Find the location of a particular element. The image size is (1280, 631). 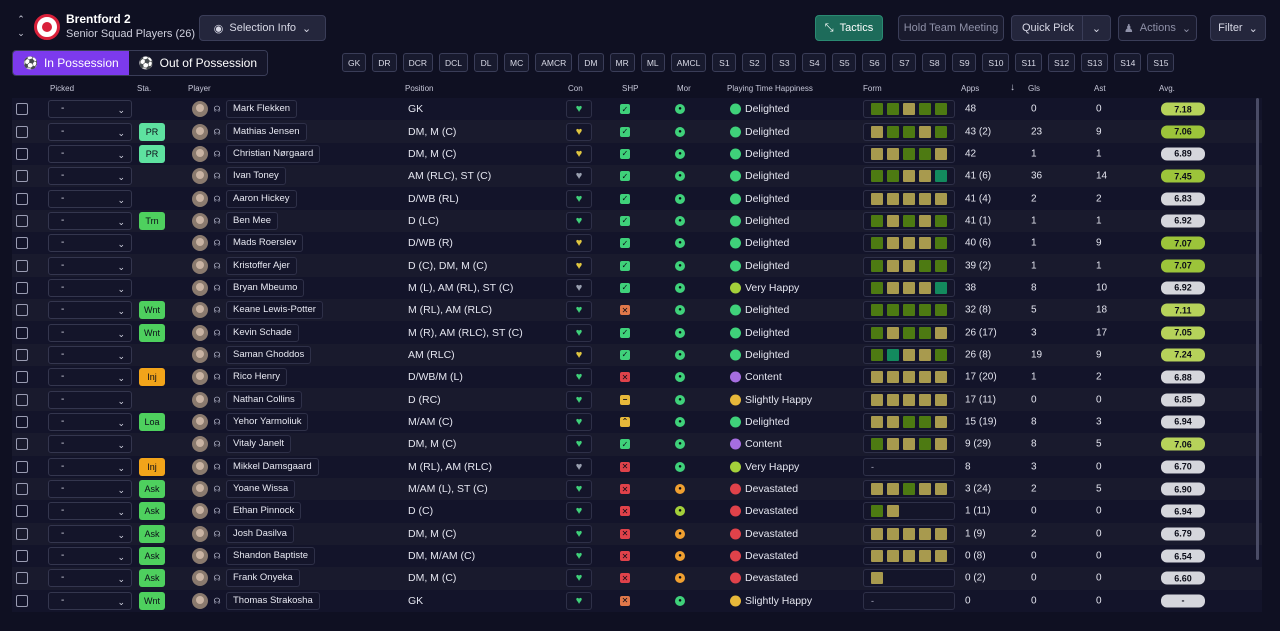

player-name: Christian Nørgaard is located at coordinates (273, 153).